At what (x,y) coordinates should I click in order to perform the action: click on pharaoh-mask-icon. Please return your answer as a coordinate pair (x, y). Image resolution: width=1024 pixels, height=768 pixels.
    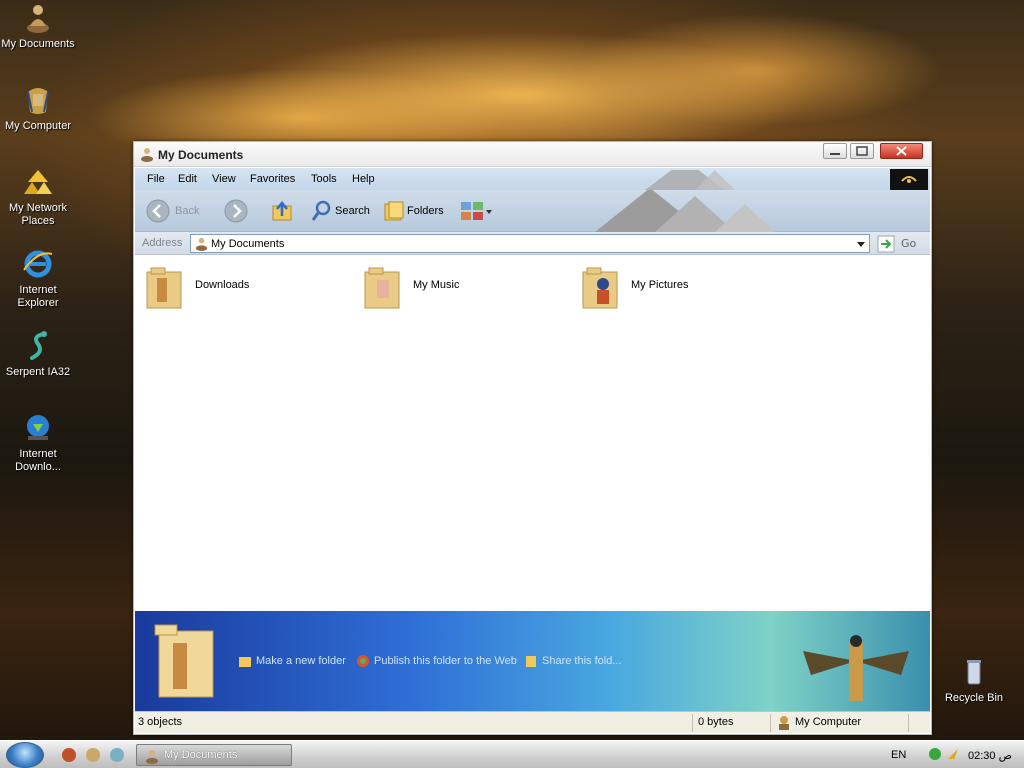
    Looking at the image, I should click on (38, 100).